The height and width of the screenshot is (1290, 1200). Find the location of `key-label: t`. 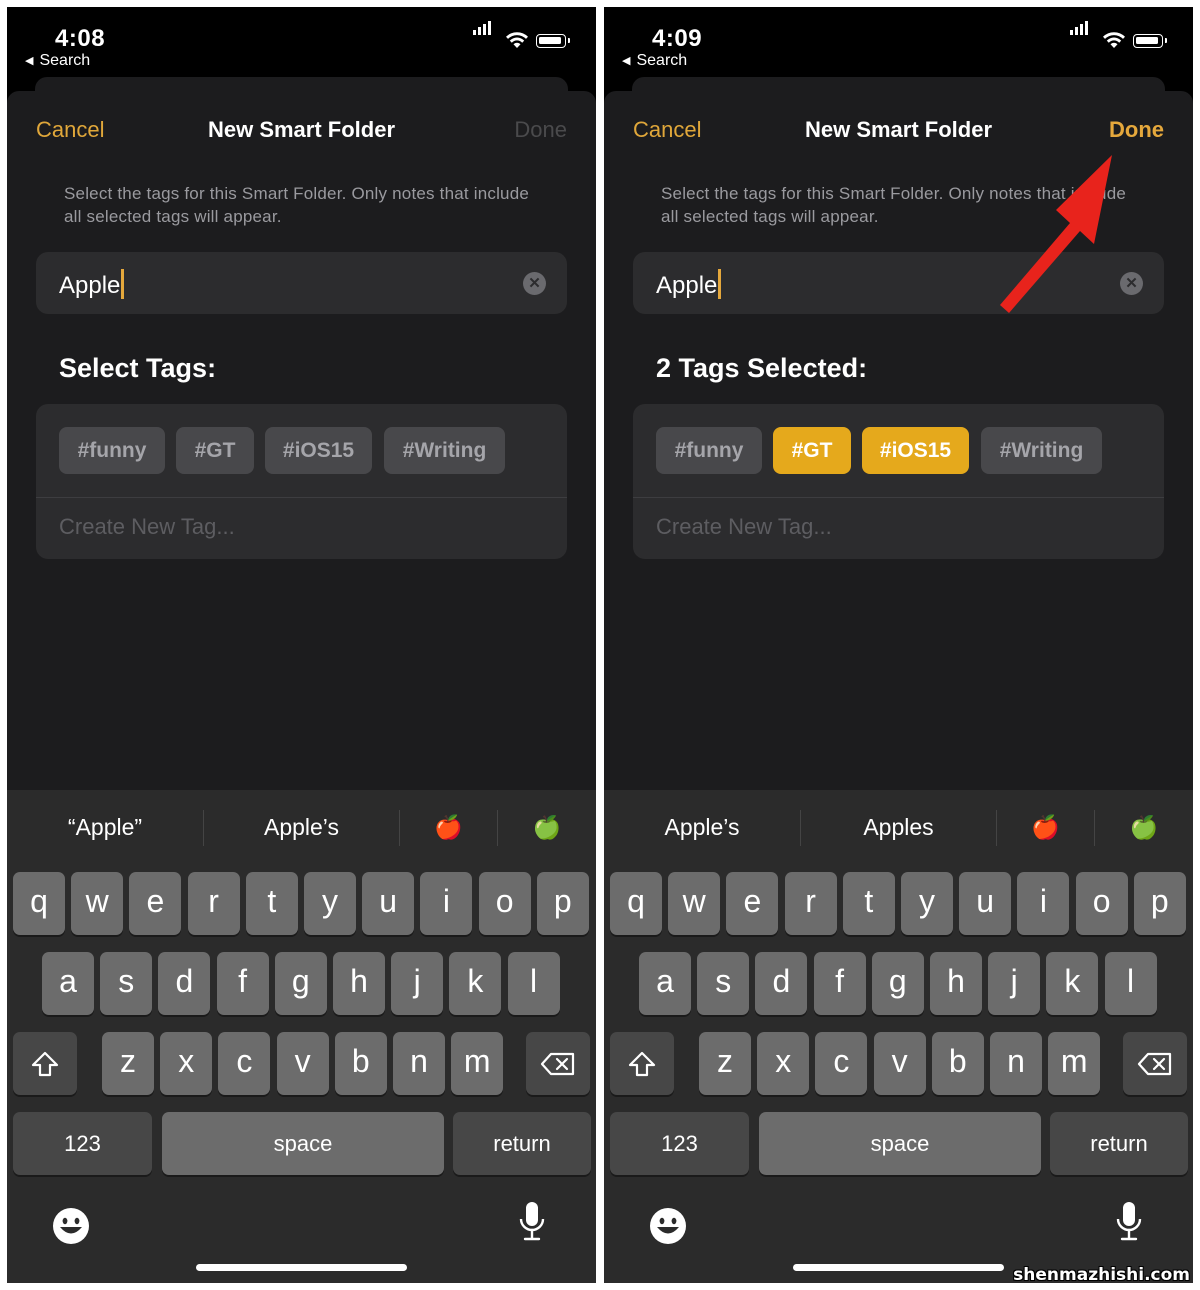

key-label: t is located at coordinates (869, 901).